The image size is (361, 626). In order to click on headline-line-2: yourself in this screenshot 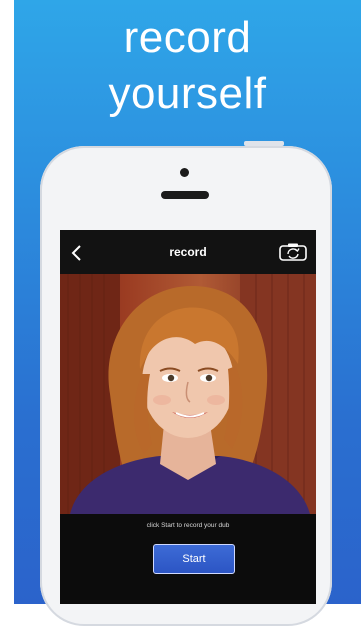, I will do `click(187, 93)`.